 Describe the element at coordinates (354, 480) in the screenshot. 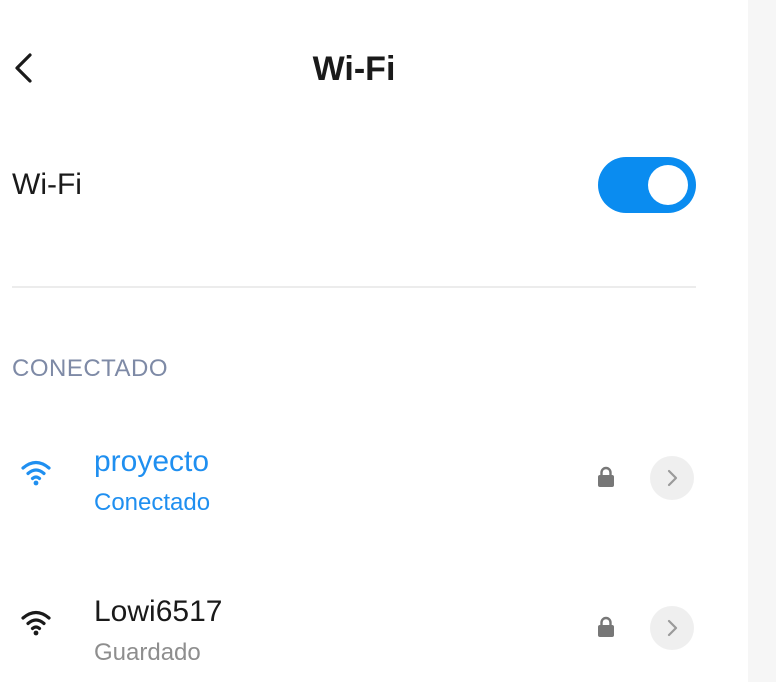

I see `network-row-proyecto: proyecto Conectado` at that location.